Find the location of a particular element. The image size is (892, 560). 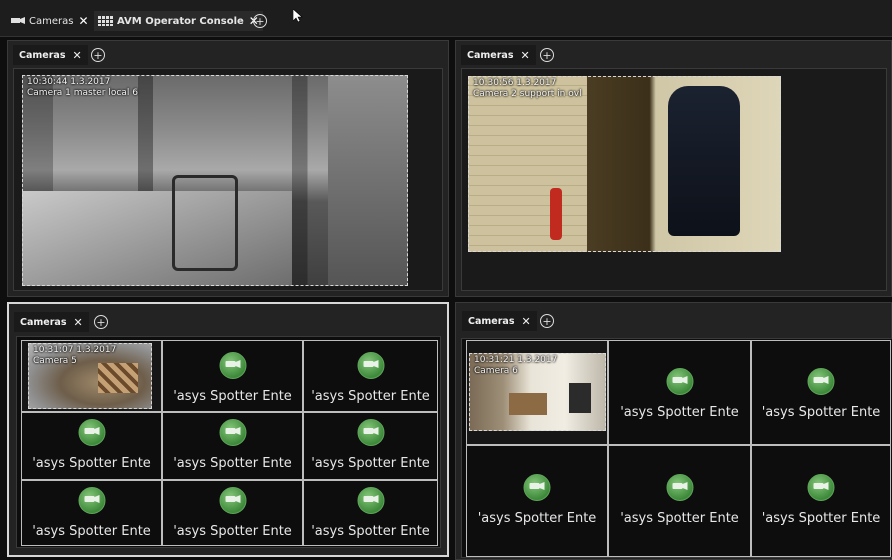

tab-cameras: Cameras ✕ is located at coordinates (49, 21).